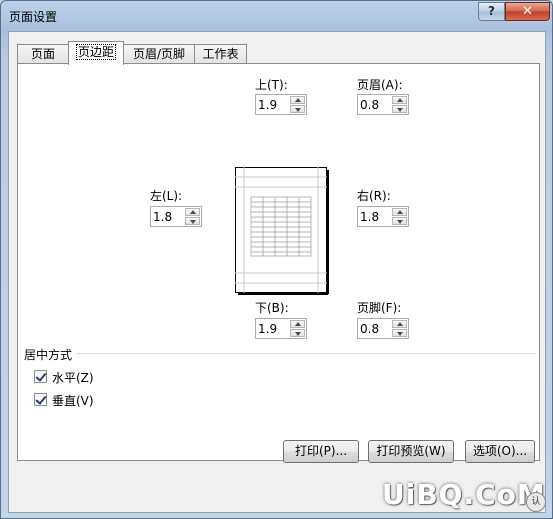 Image resolution: width=553 pixels, height=519 pixels. Describe the element at coordinates (374, 196) in the screenshot. I see `right-margin-label: 右(R):` at that location.